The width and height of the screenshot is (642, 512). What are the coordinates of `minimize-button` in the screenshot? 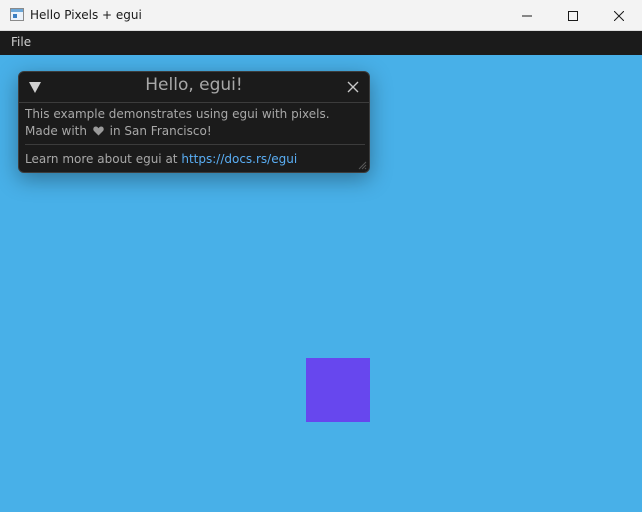 It's located at (527, 15).